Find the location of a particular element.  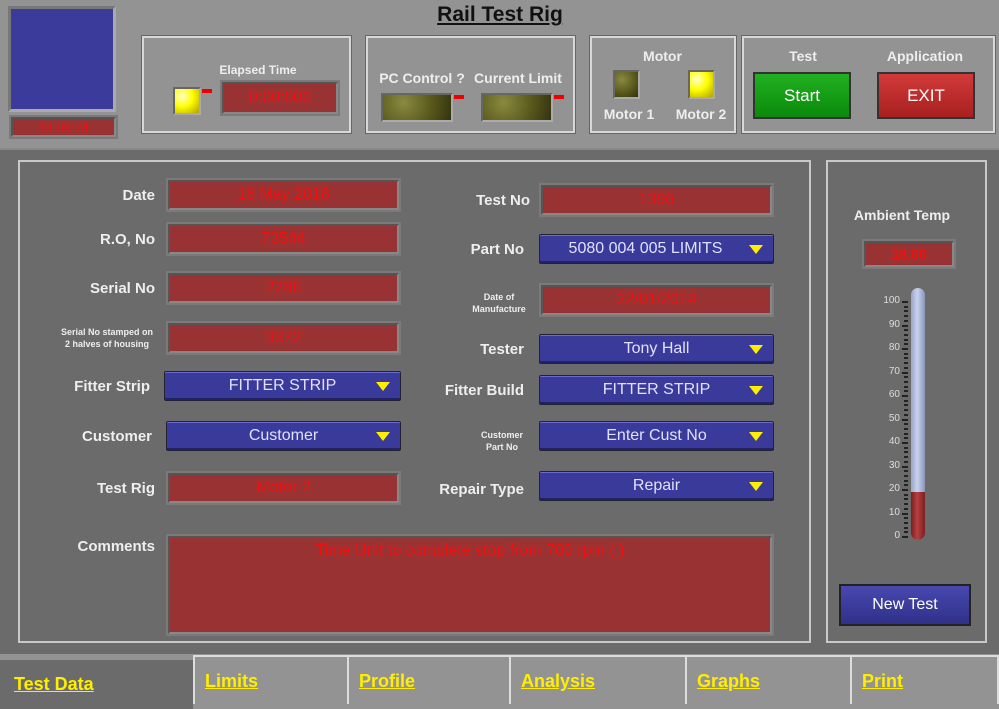

test-no-label: Test No is located at coordinates (503, 200).